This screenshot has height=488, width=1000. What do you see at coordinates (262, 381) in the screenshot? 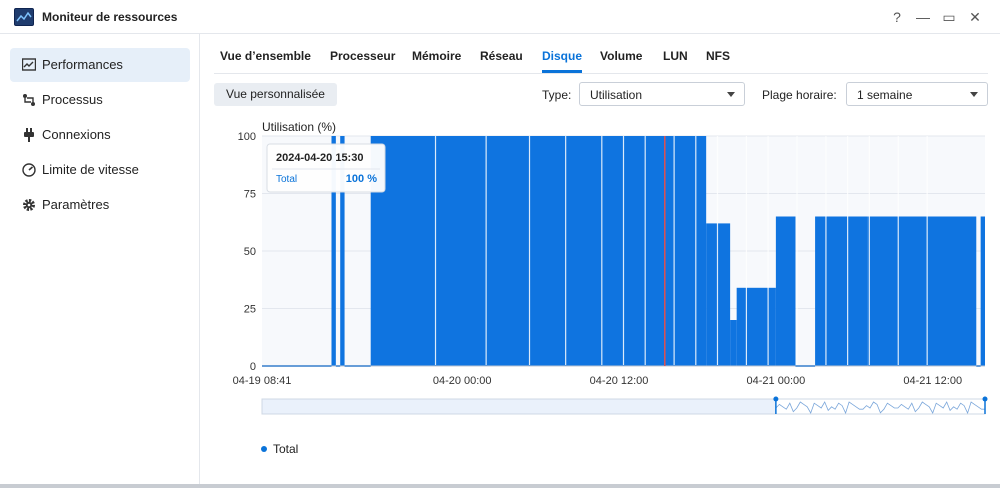
I see `x-tick-label: 04-19 08:41` at bounding box center [262, 381].